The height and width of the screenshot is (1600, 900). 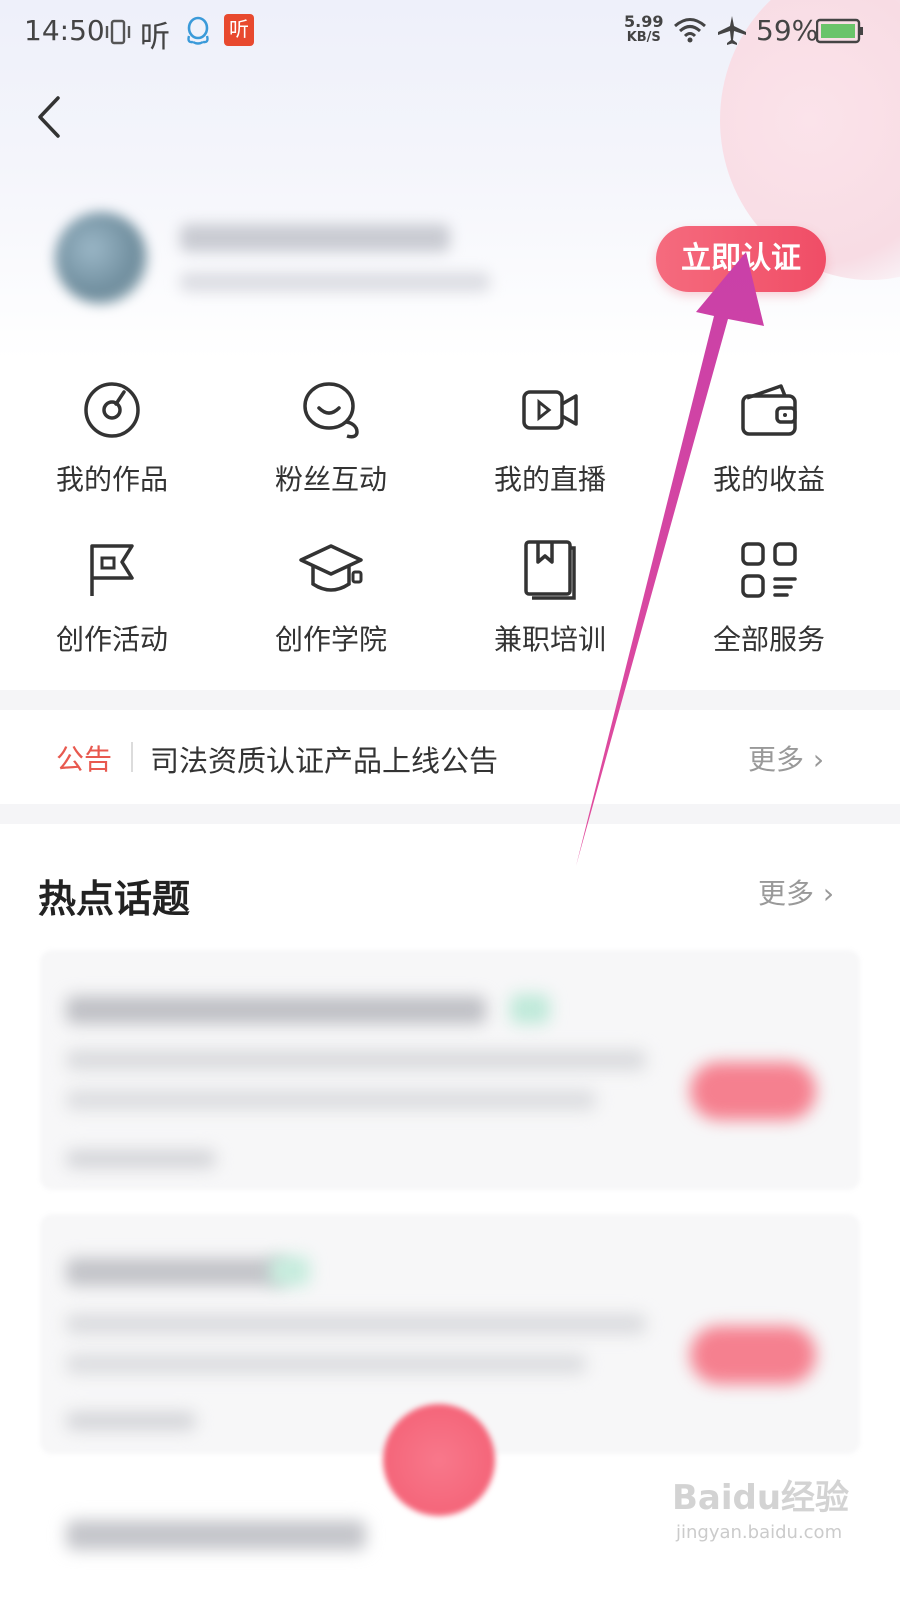 I want to click on service-label: 我的直播, so click(x=549, y=479).